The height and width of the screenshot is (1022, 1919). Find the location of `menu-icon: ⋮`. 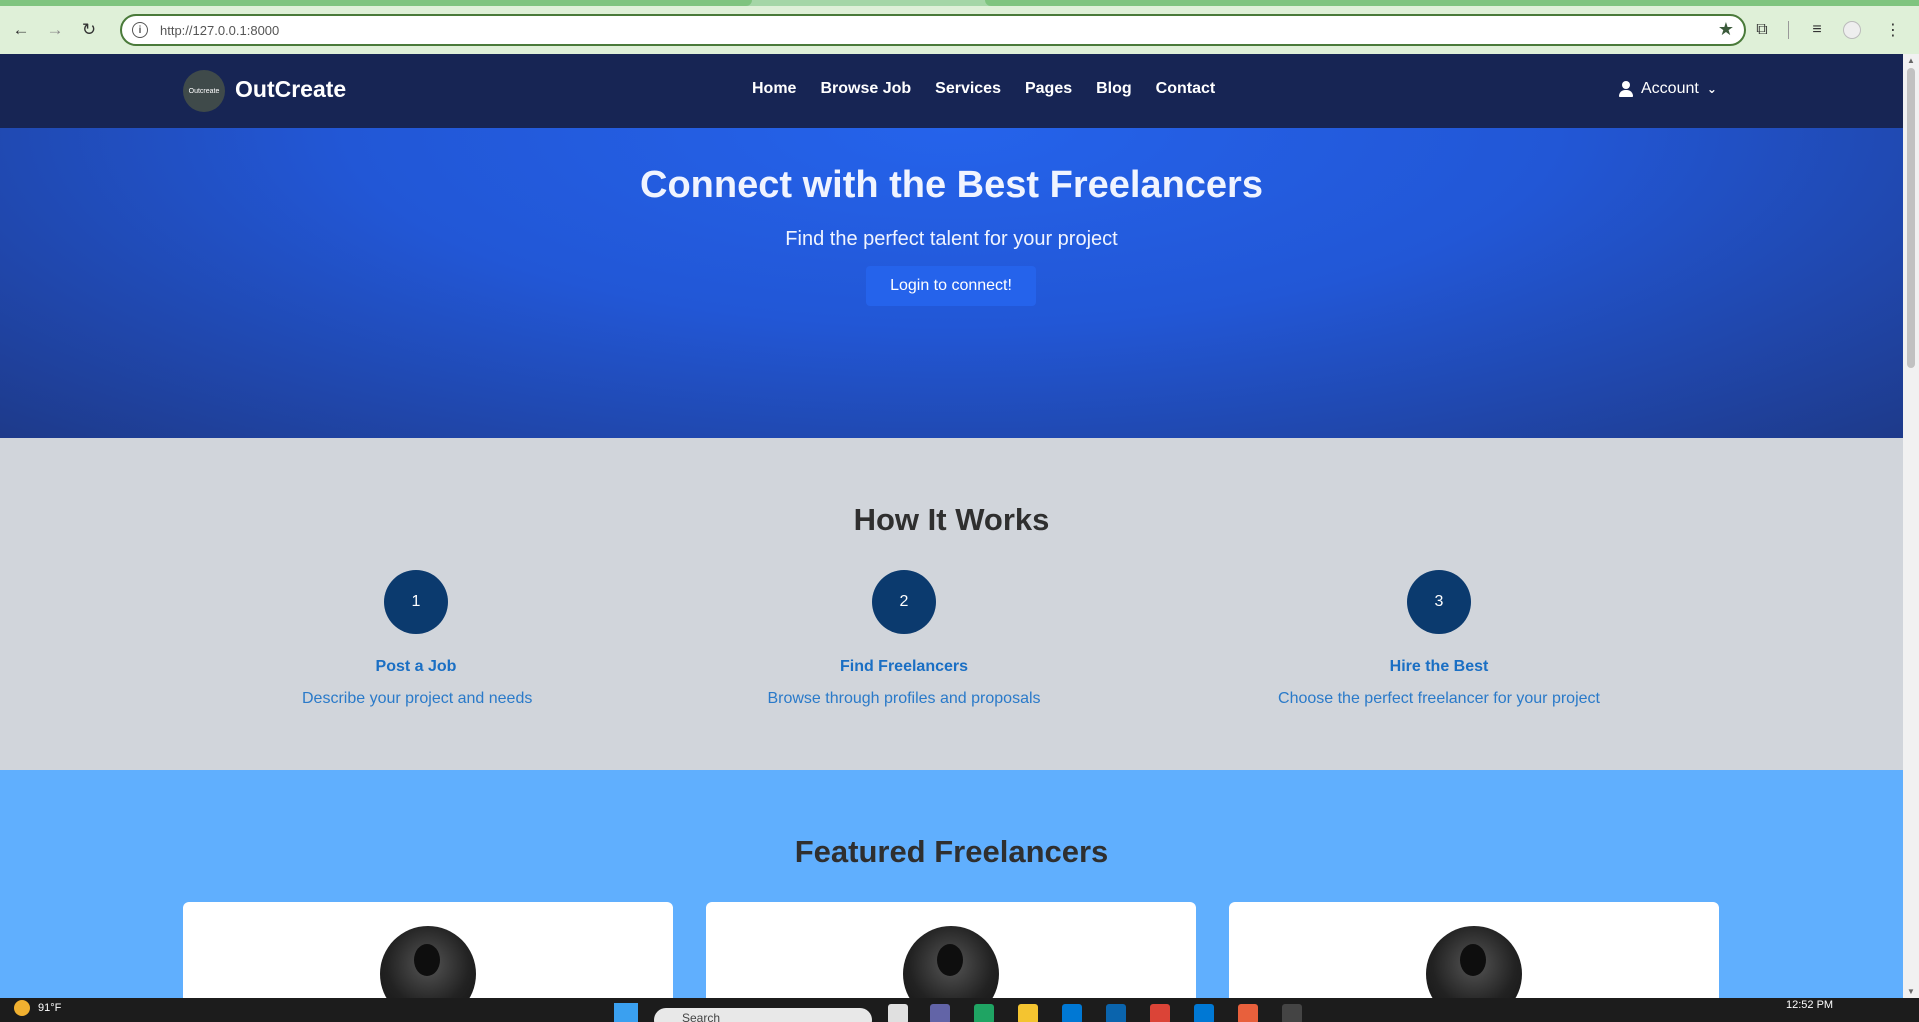

menu-icon: ⋮ is located at coordinates (1893, 30).